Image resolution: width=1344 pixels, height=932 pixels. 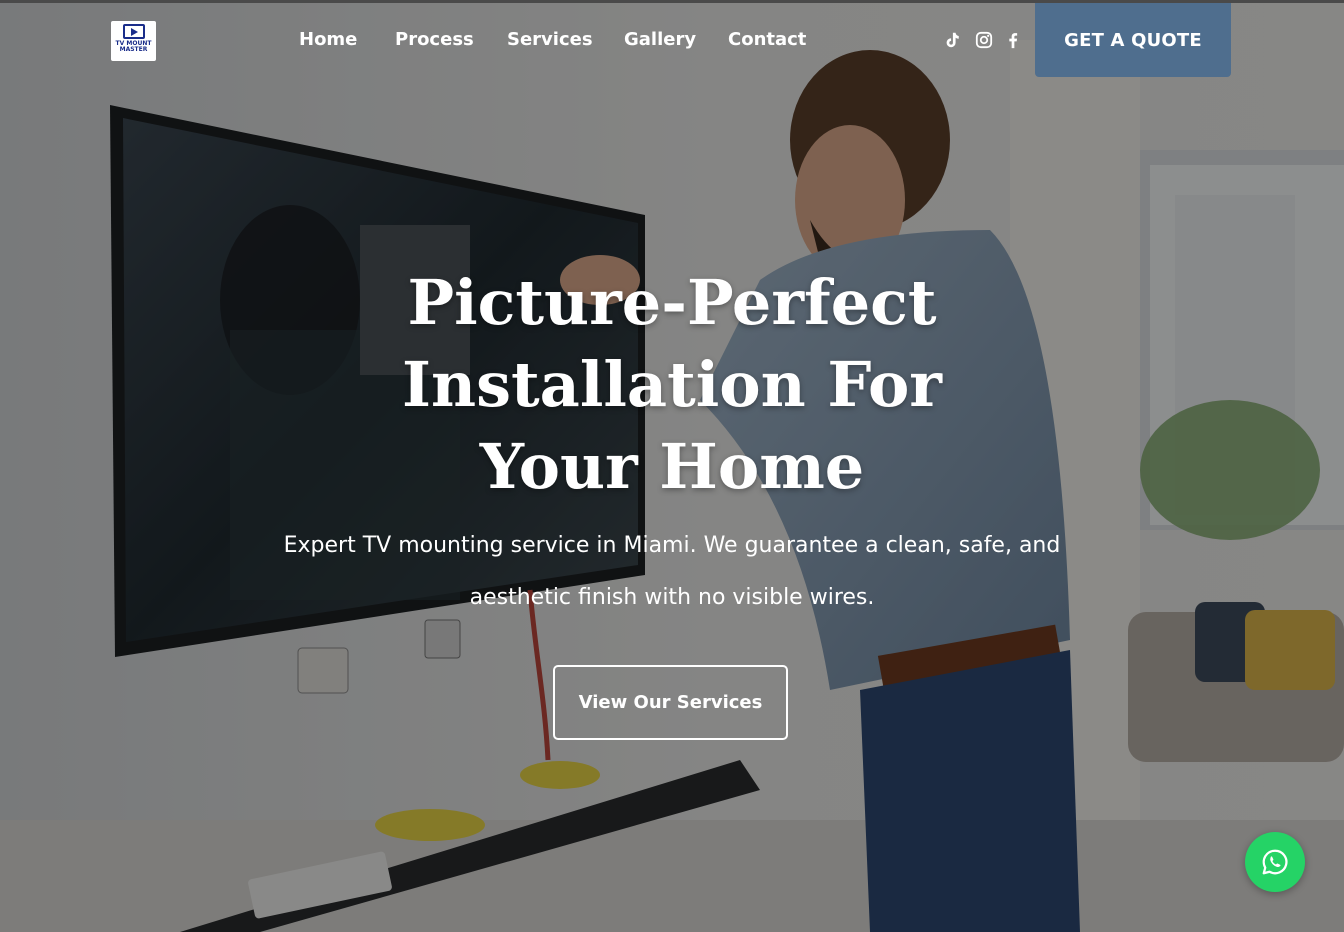 I want to click on nav-contact: Contact, so click(x=767, y=40).